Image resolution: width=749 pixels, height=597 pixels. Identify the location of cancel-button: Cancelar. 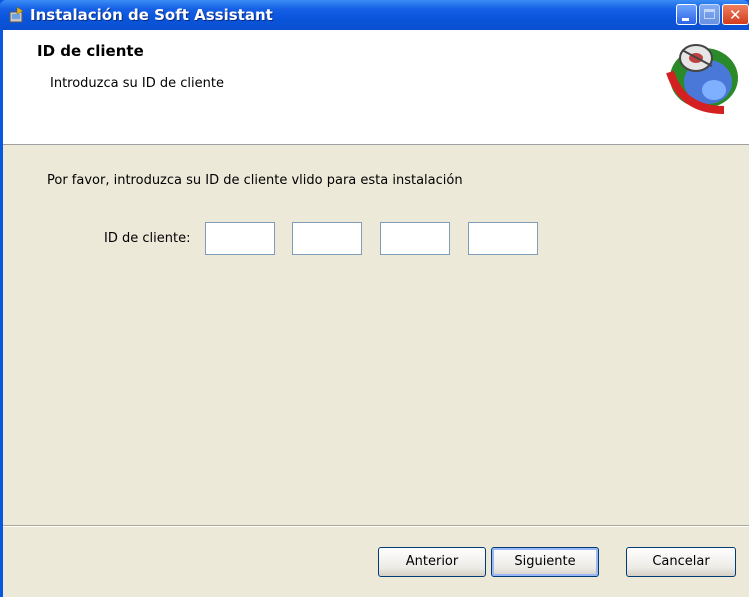
(681, 562).